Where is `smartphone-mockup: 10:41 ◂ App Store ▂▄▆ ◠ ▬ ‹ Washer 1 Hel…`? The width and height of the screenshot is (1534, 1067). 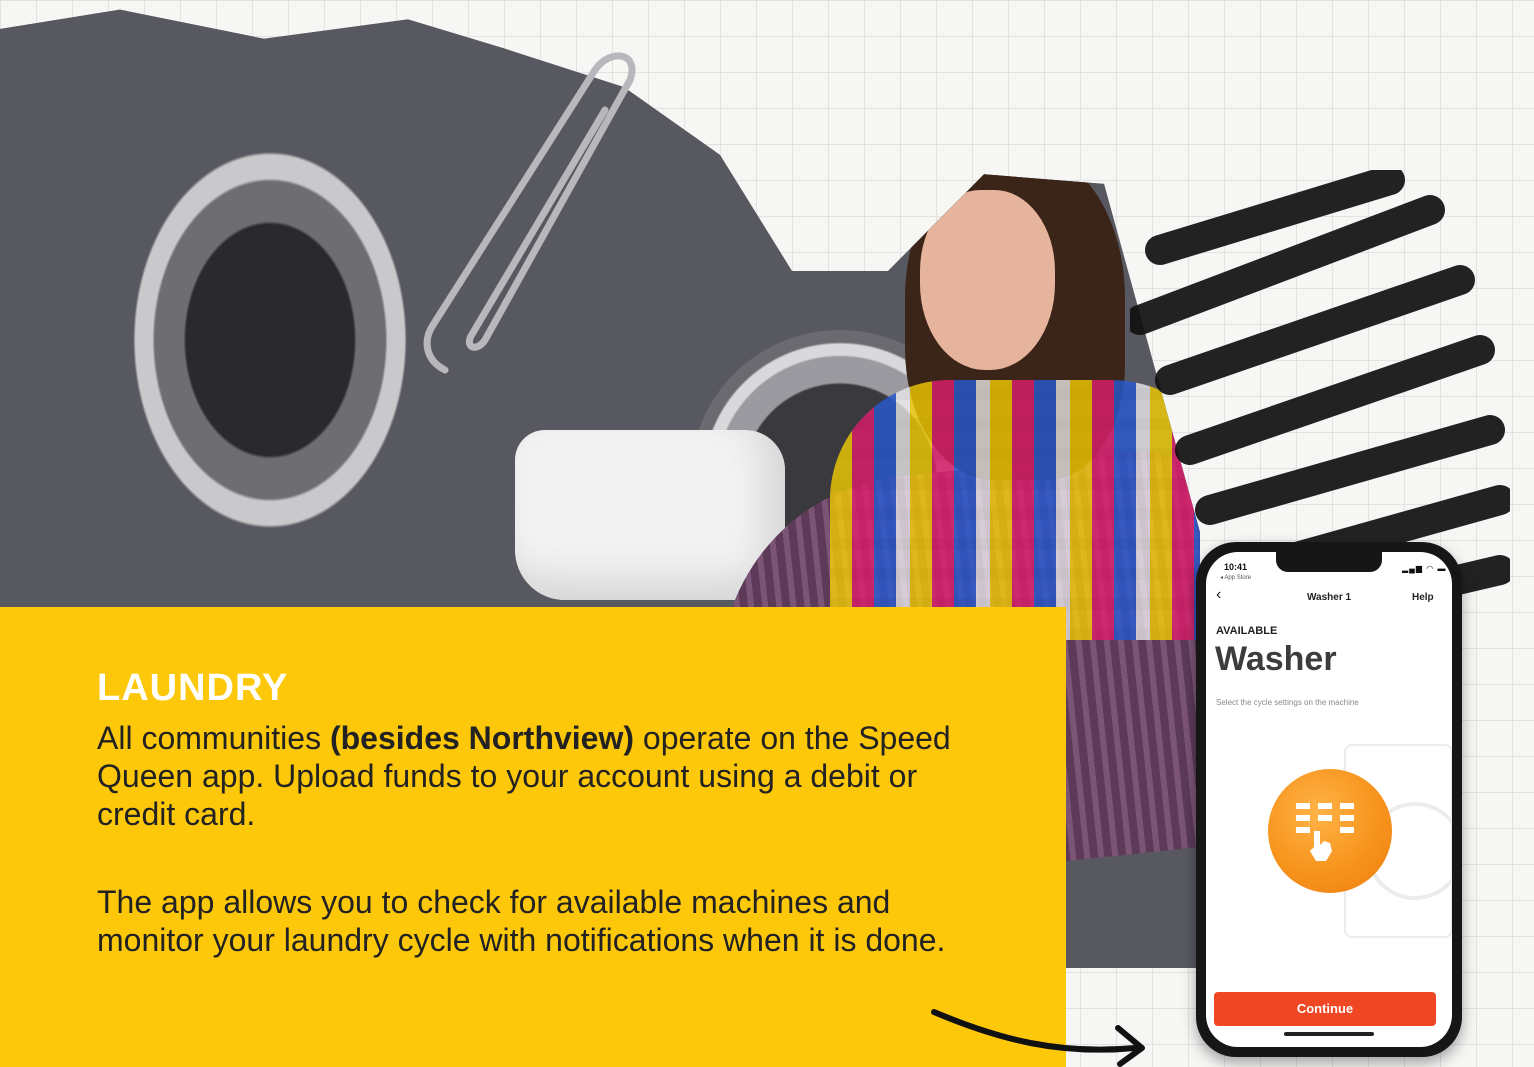
smartphone-mockup: 10:41 ◂ App Store ▂▄▆ ◠ ▬ ‹ Washer 1 Hel… is located at coordinates (1329, 799).